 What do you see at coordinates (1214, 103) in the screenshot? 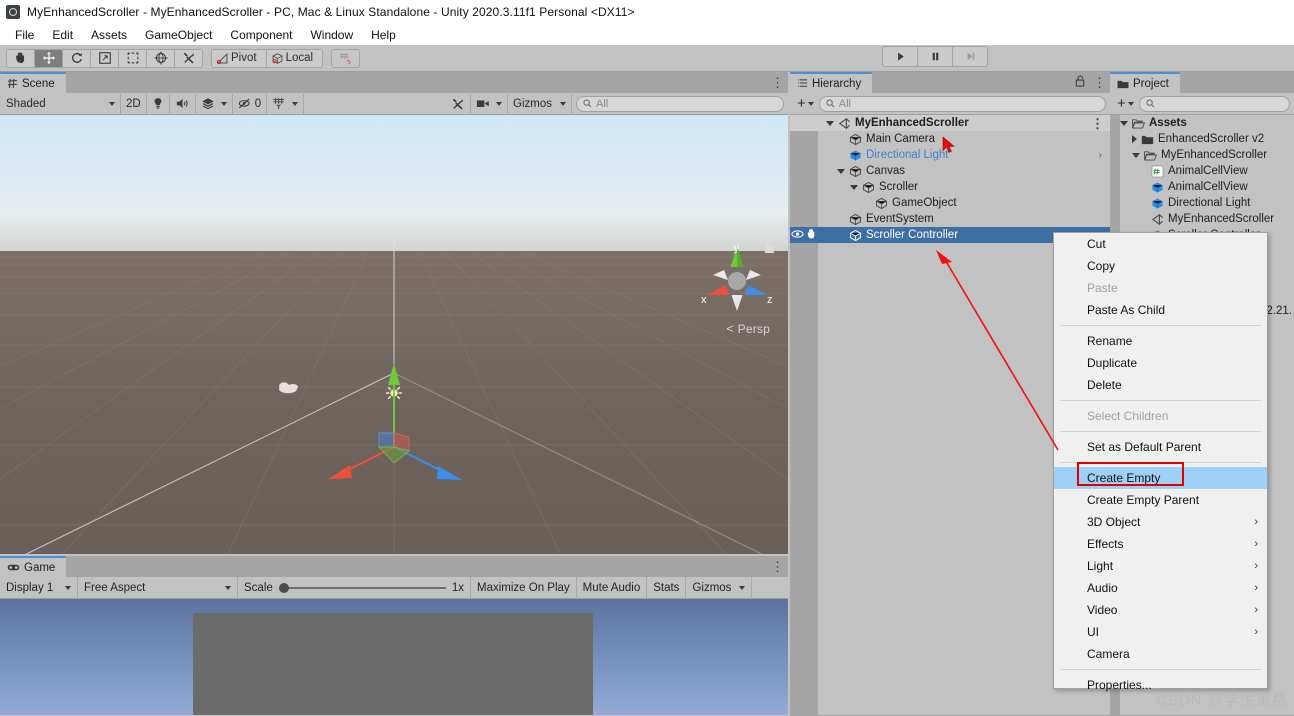
I see `project-search-input` at bounding box center [1214, 103].